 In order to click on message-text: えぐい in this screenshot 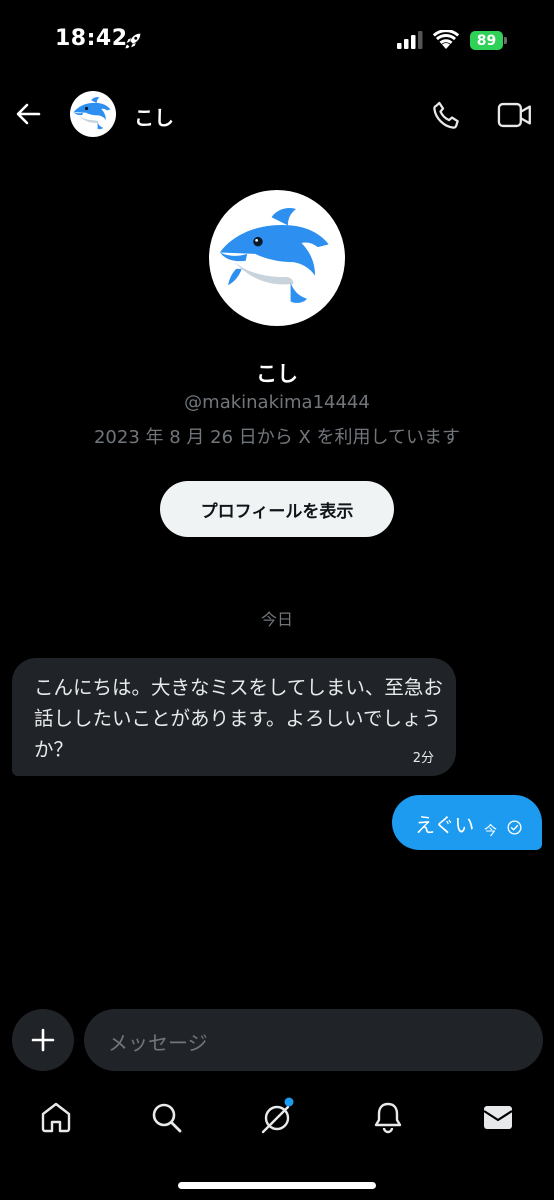, I will do `click(445, 825)`.